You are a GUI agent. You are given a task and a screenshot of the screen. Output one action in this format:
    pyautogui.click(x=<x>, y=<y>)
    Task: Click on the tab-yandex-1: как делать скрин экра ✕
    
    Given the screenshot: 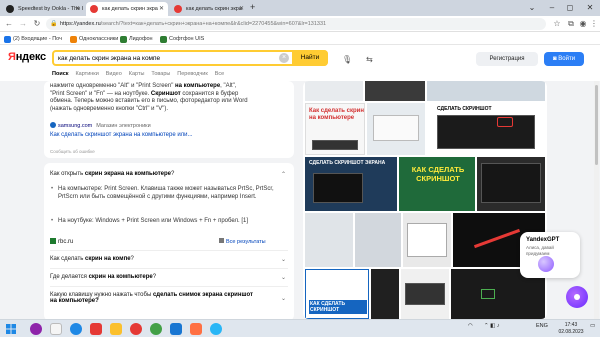 What is the action you would take?
    pyautogui.click(x=127, y=9)
    